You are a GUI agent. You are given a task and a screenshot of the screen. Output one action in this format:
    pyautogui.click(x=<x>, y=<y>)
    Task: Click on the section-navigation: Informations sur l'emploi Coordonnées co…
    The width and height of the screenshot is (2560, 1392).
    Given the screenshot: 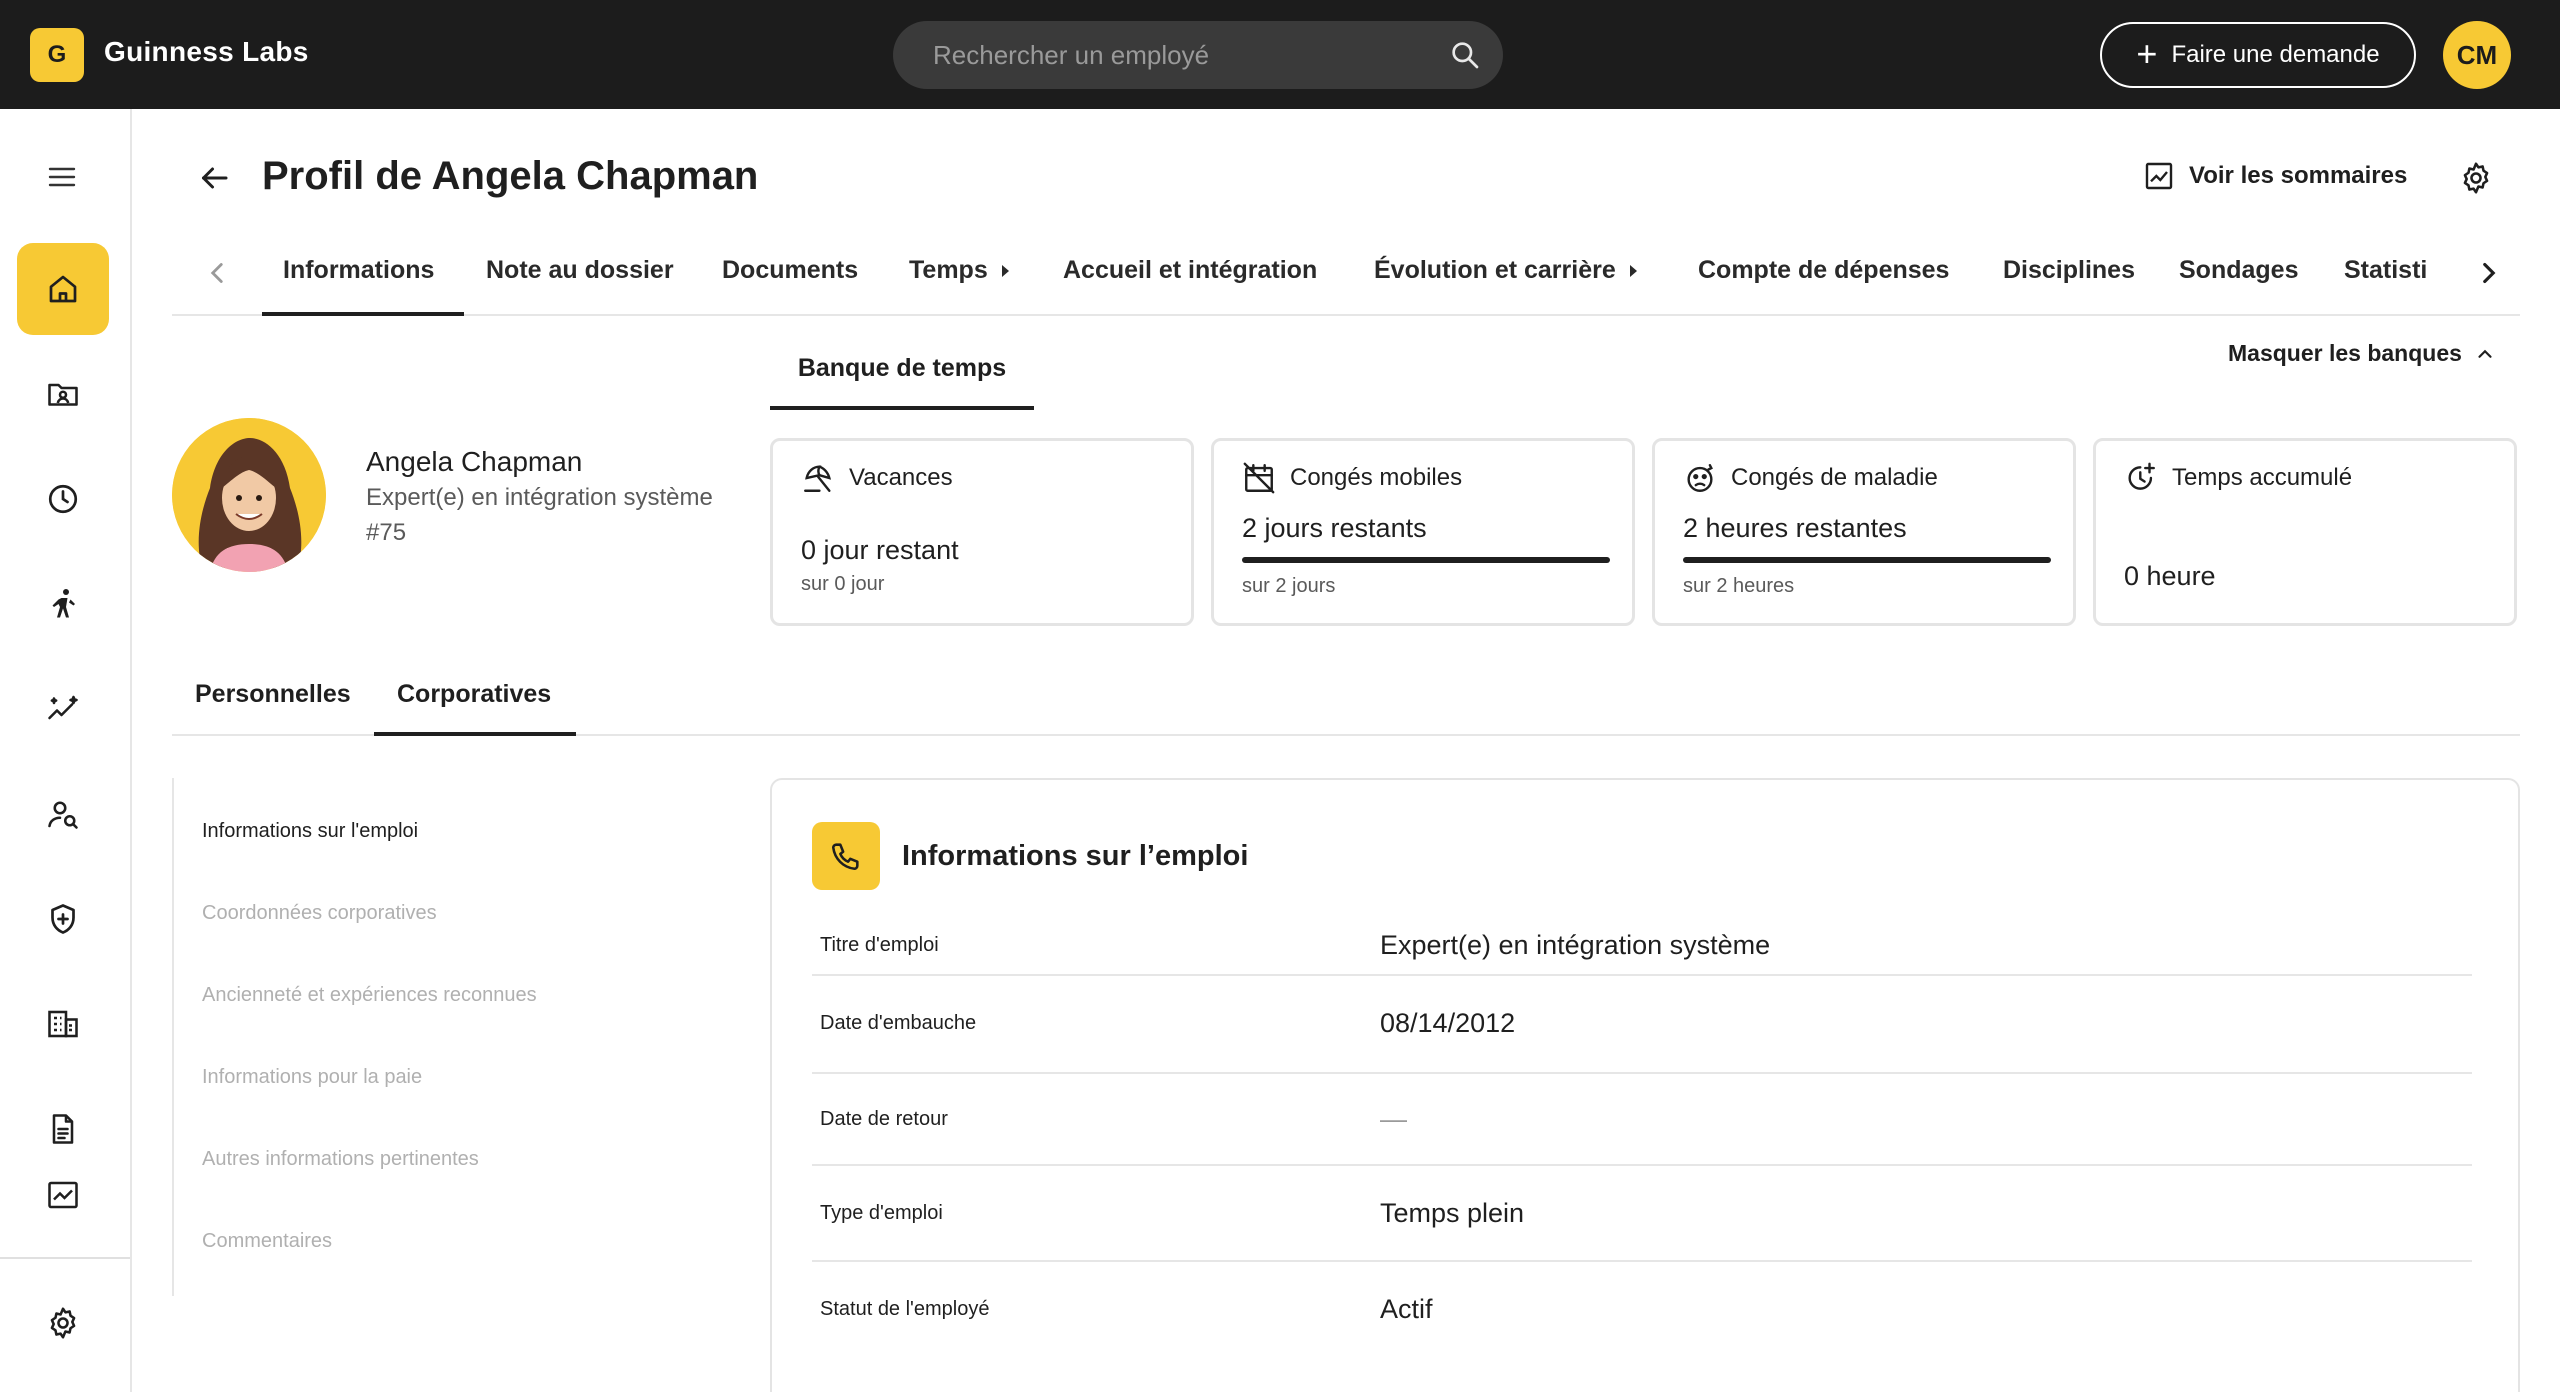 What is the action you would take?
    pyautogui.click(x=452, y=1037)
    